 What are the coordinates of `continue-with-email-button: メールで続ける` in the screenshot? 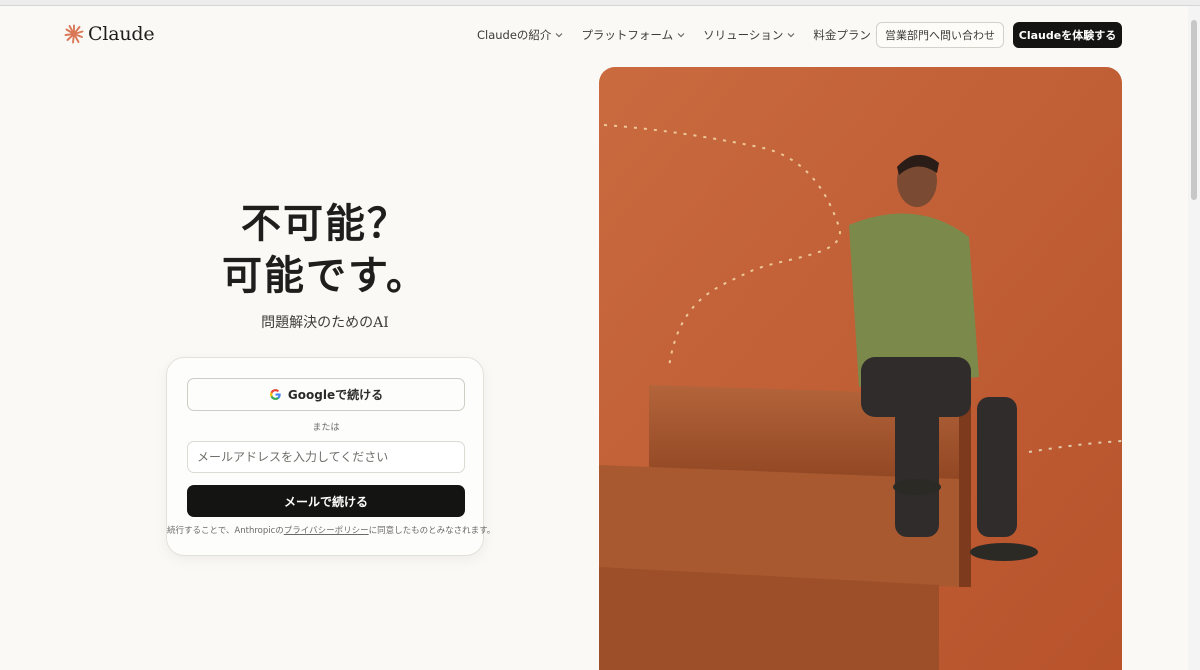 It's located at (326, 501).